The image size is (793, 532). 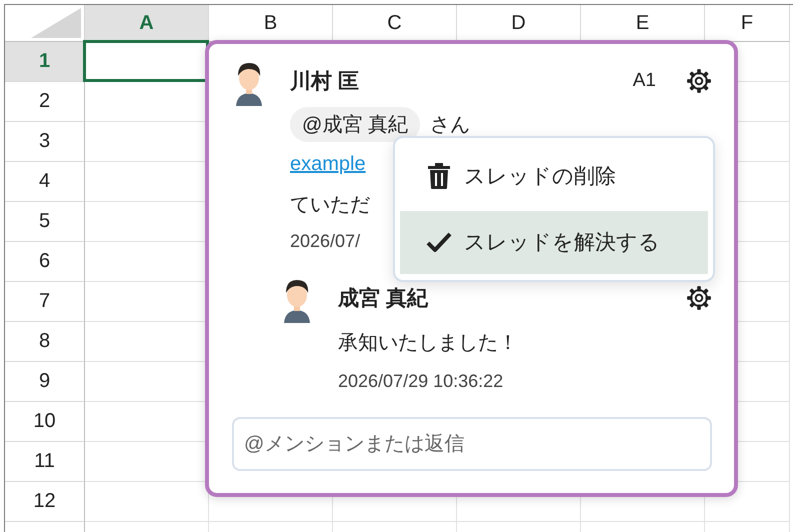 What do you see at coordinates (45, 422) in the screenshot?
I see `row-header: 10` at bounding box center [45, 422].